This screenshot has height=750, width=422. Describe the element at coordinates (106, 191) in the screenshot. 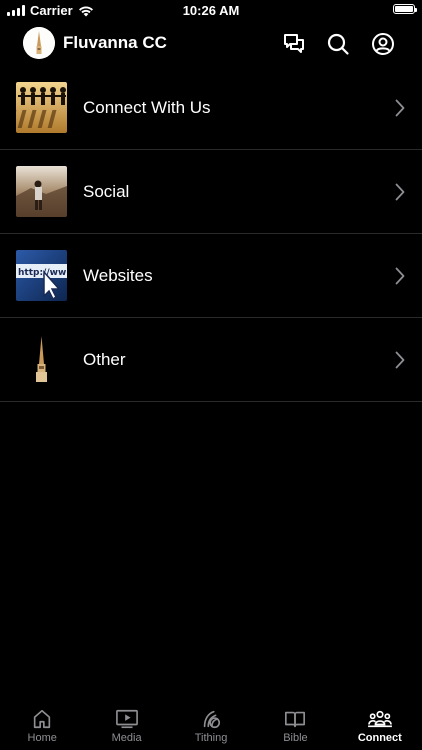

I see `list-item-label: Social` at that location.